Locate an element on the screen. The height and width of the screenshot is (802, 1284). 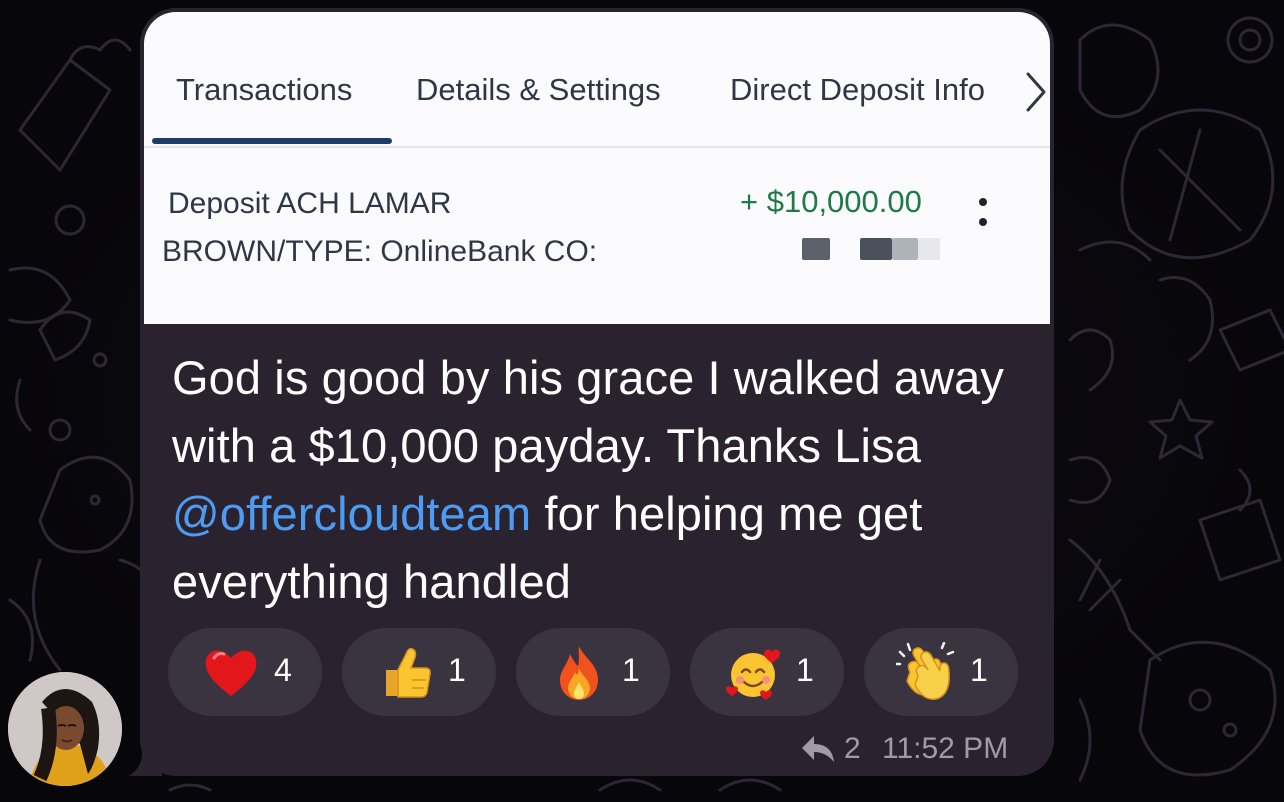
avatar is located at coordinates (65, 729).